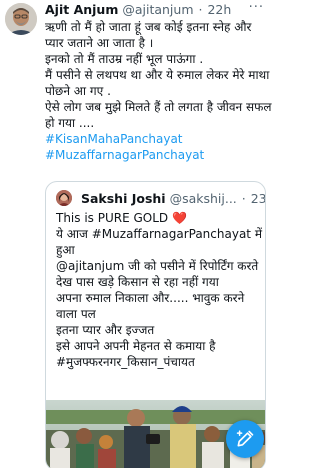 The image size is (320, 468). What do you see at coordinates (65, 250) in the screenshot?
I see `quoted-line: हुआ` at bounding box center [65, 250].